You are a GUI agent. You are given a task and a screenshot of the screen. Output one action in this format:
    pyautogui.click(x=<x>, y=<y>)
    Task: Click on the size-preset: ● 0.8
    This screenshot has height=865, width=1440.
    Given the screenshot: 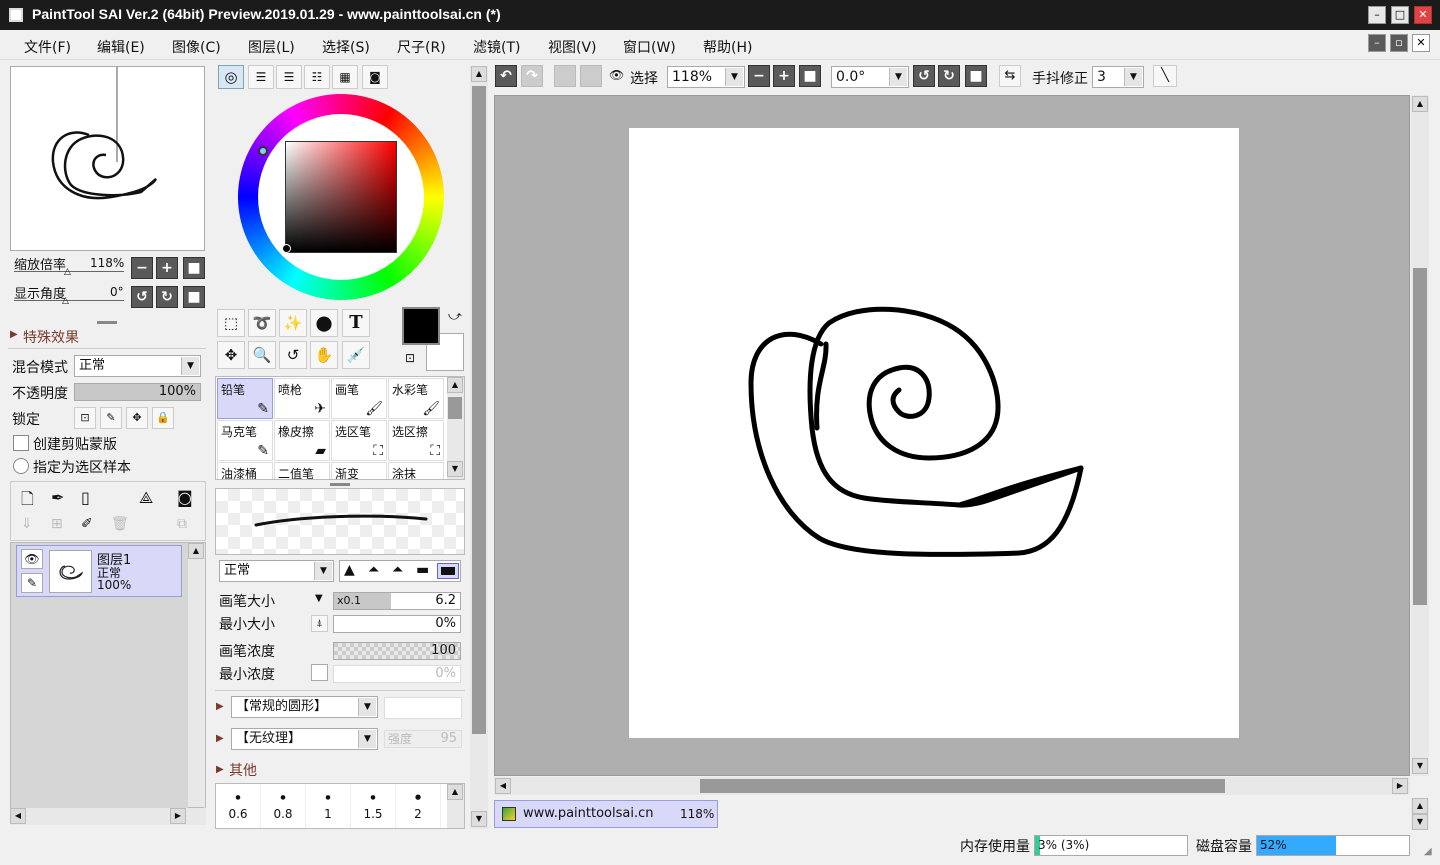 What is the action you would take?
    pyautogui.click(x=283, y=806)
    